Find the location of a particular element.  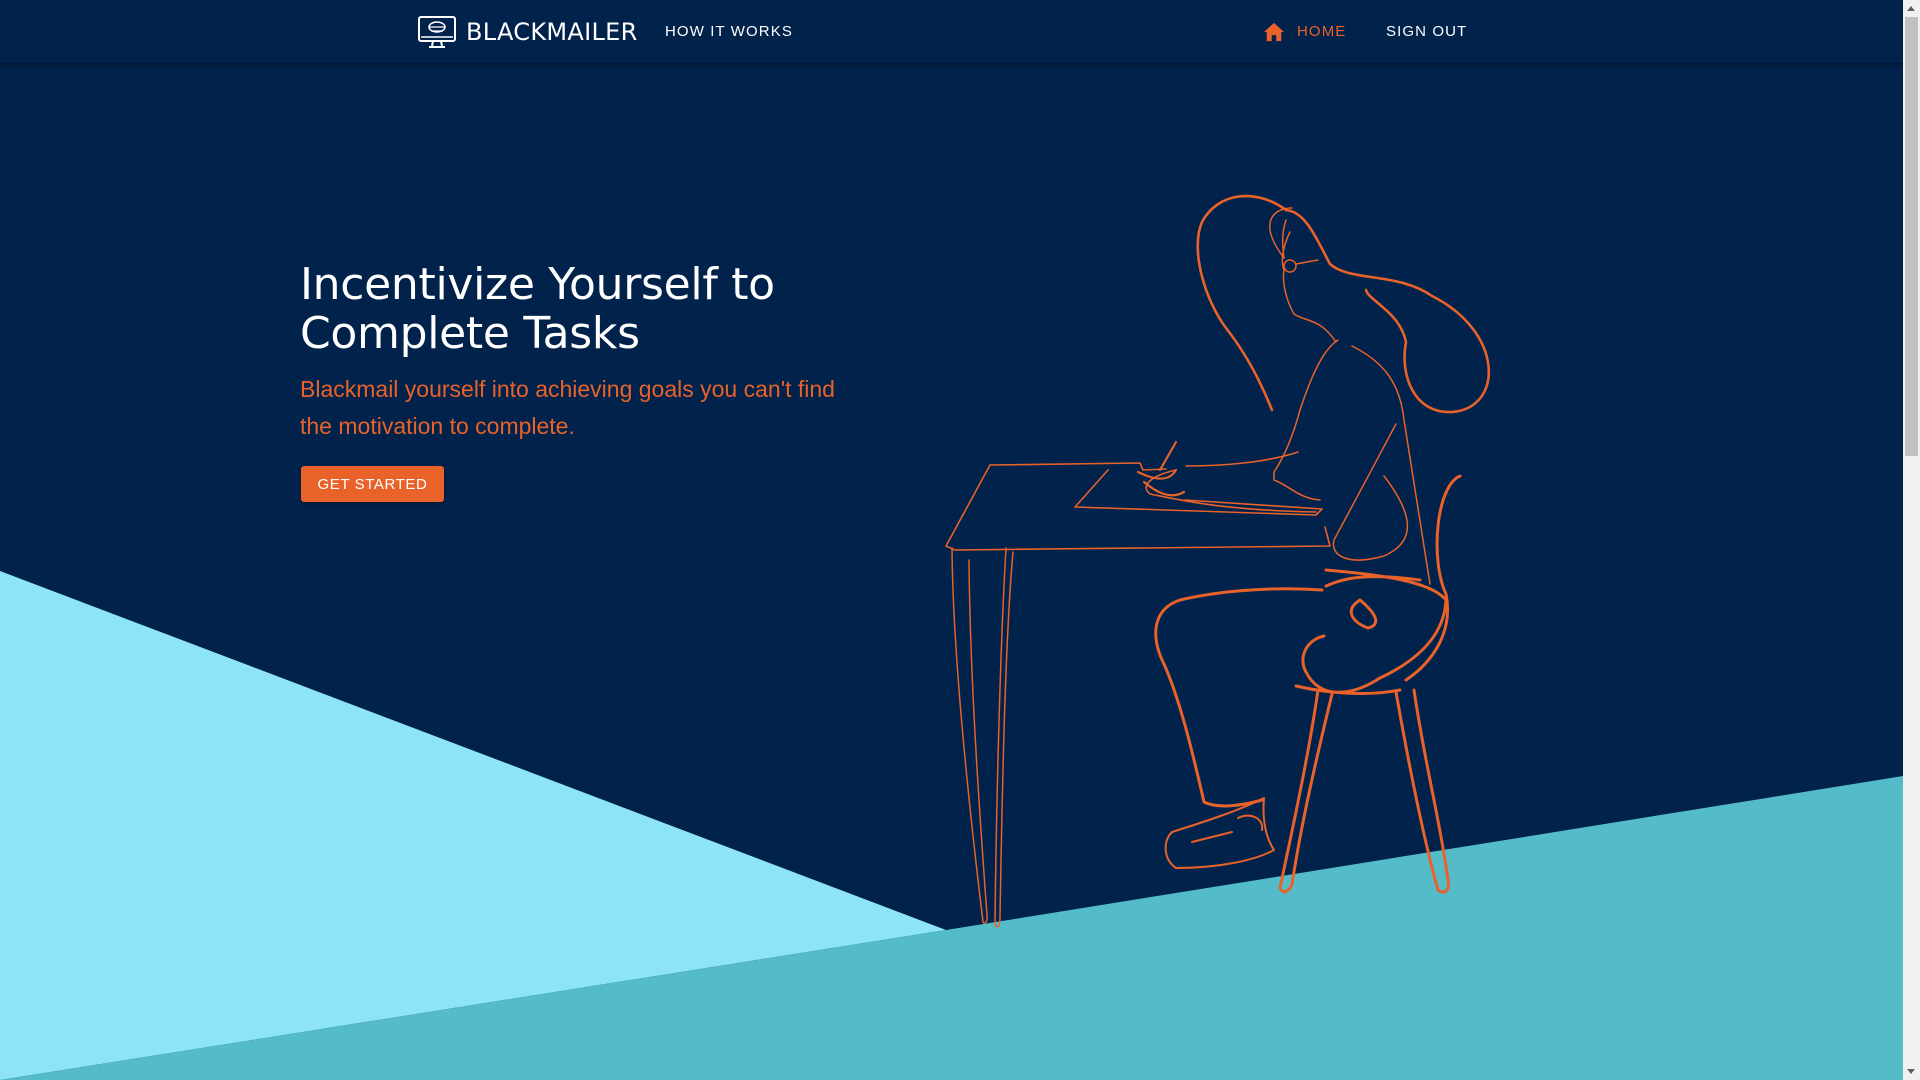

shoe is located at coordinates (1219, 833).